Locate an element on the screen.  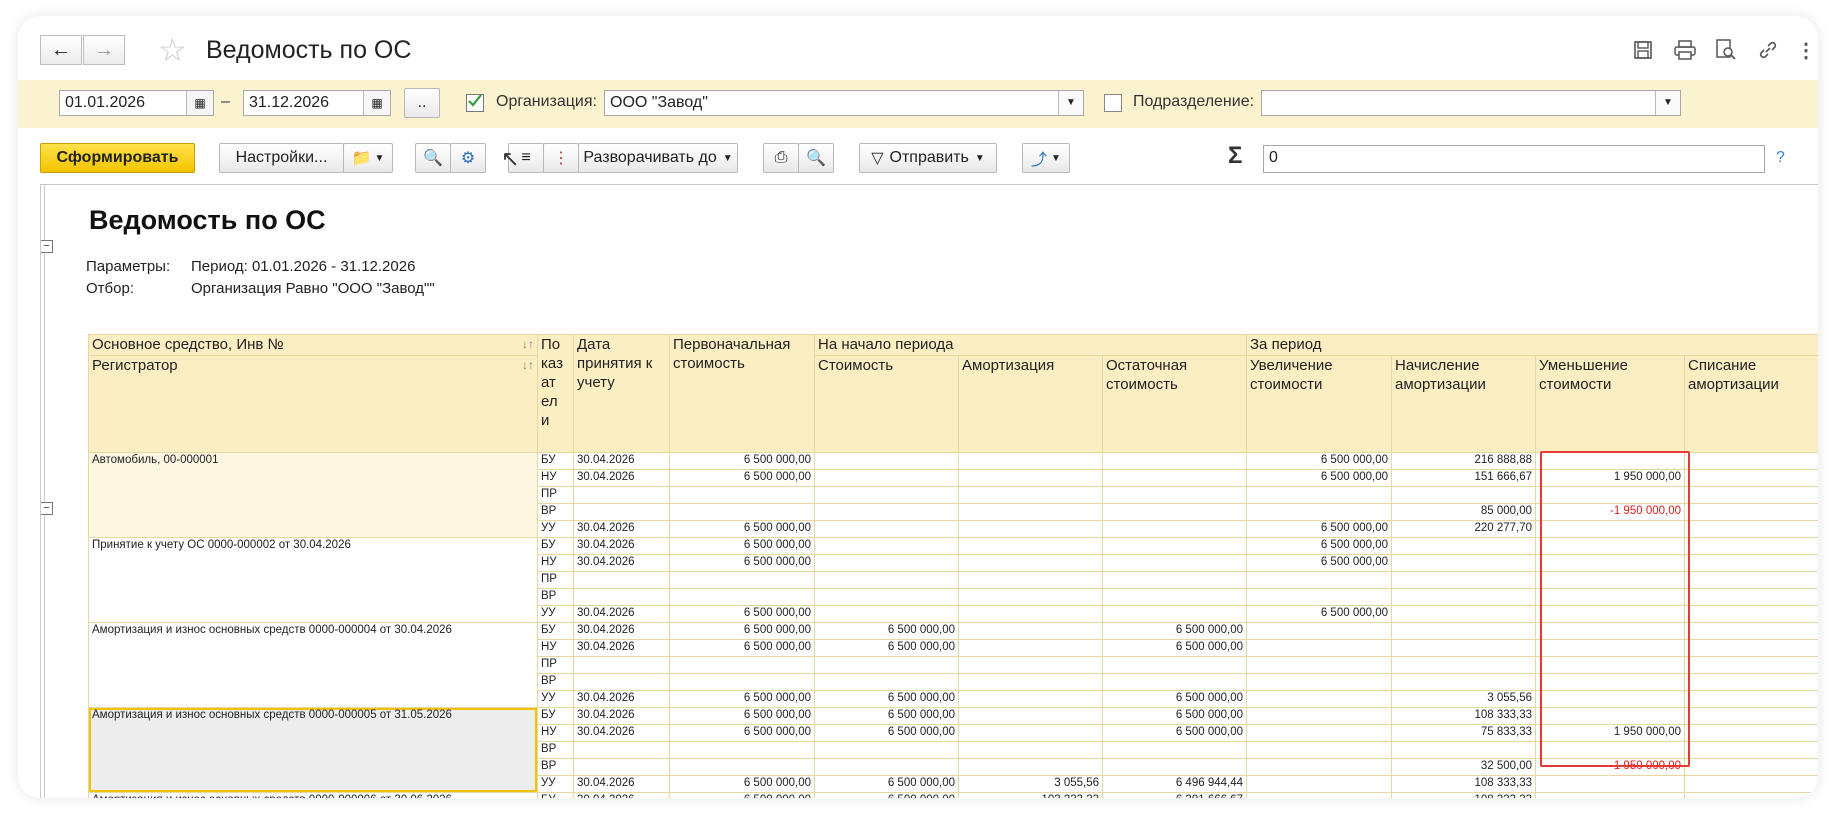
header-accrual: Начисление амортизации is located at coordinates (1463, 404).